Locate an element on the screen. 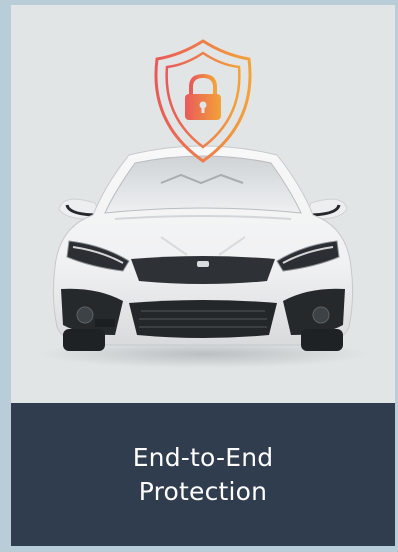  license-plate-mount is located at coordinates (105, 323).